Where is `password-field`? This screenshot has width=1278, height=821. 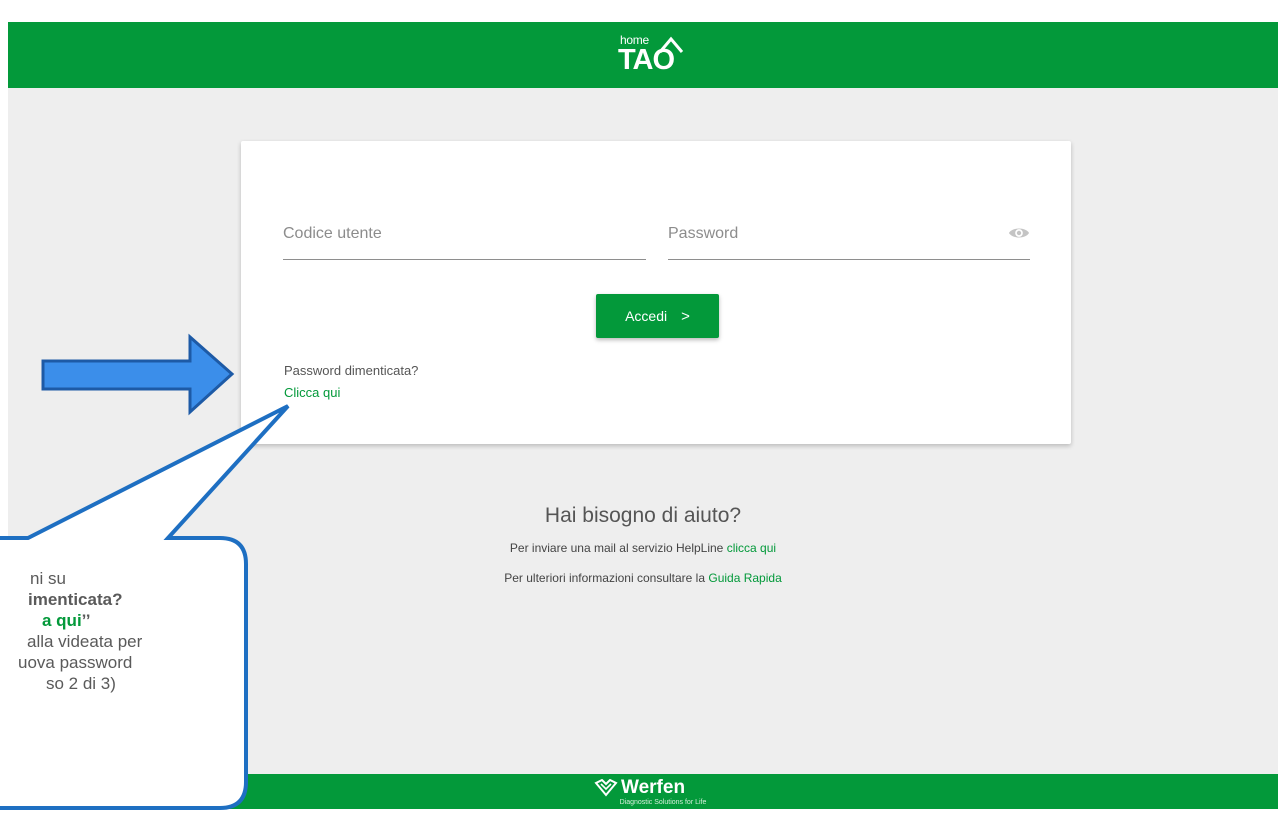 password-field is located at coordinates (849, 238).